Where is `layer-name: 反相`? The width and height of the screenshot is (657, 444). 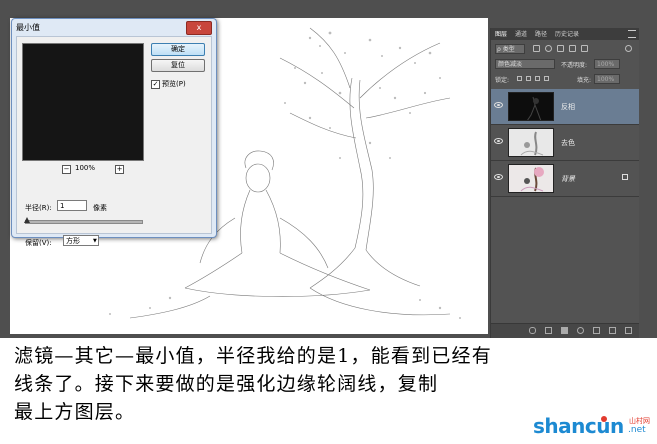 layer-name: 反相 is located at coordinates (568, 107).